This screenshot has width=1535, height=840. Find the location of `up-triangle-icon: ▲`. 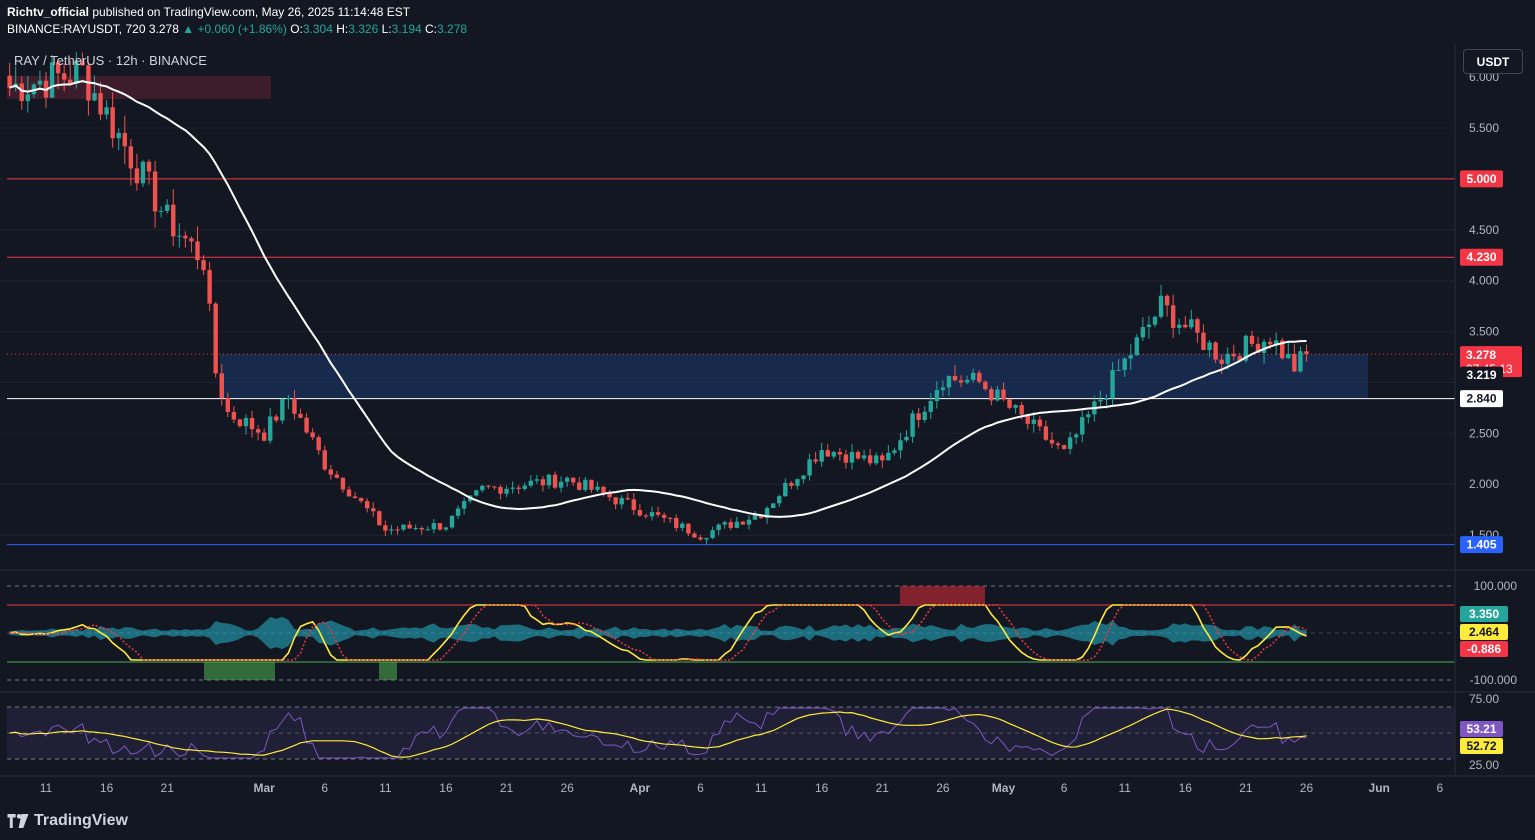

up-triangle-icon: ▲ is located at coordinates (188, 29).